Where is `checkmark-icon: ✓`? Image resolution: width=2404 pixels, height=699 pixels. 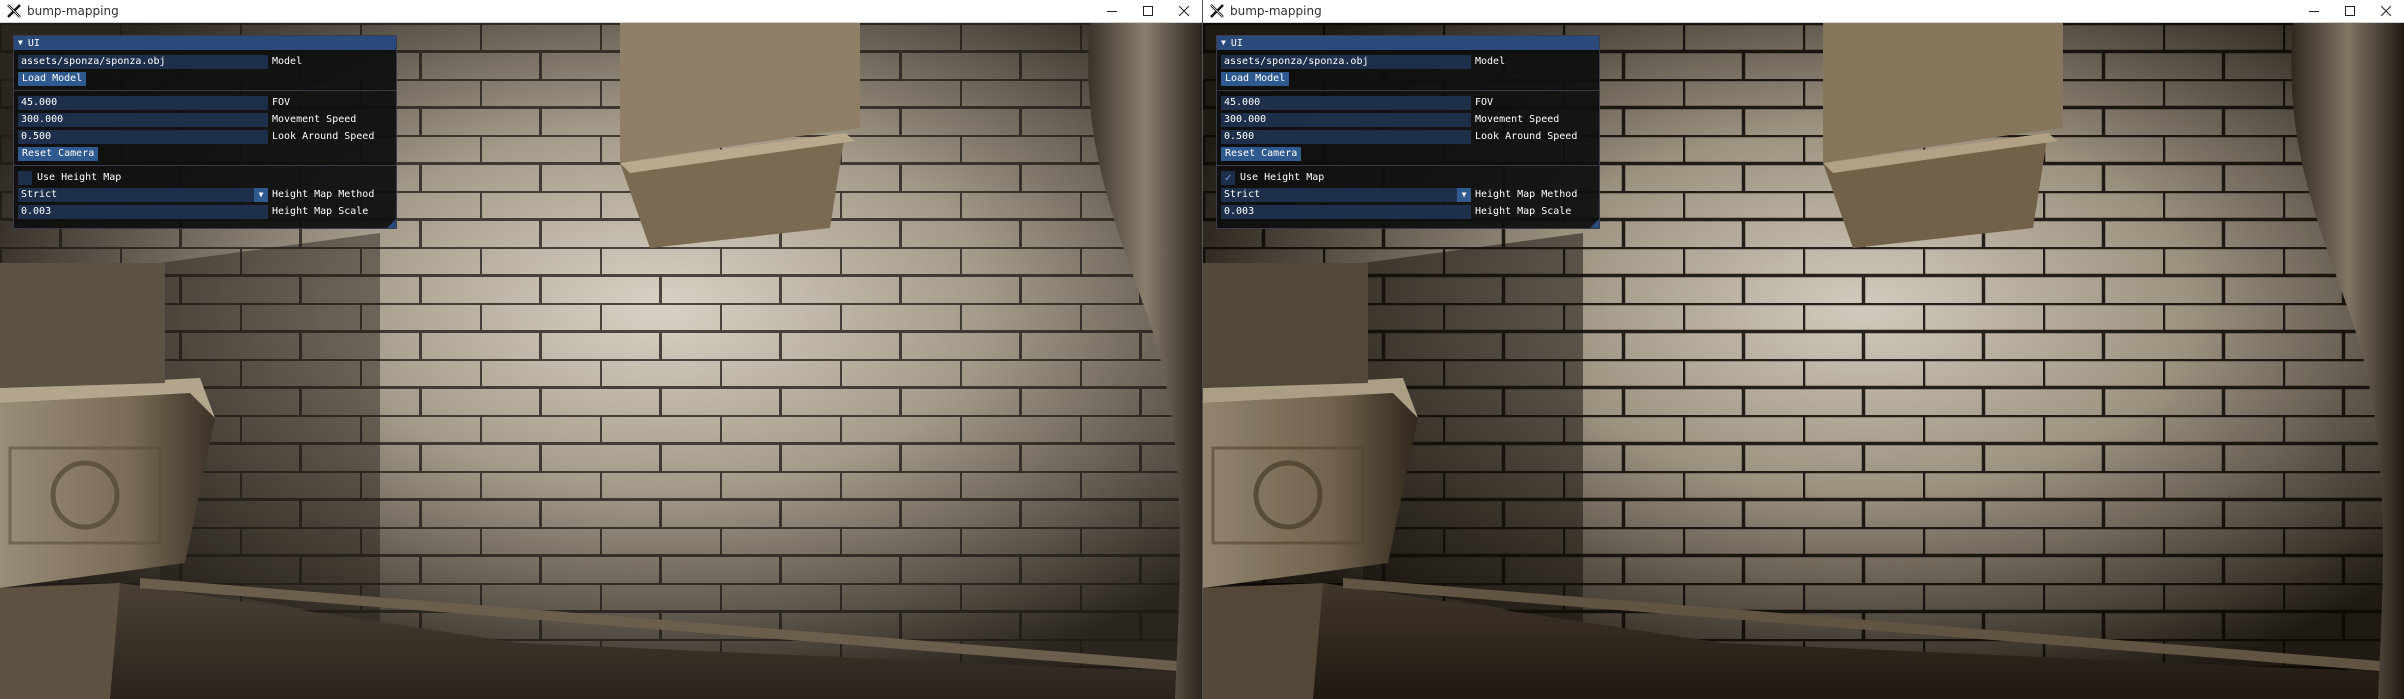
checkmark-icon: ✓ is located at coordinates (1228, 177).